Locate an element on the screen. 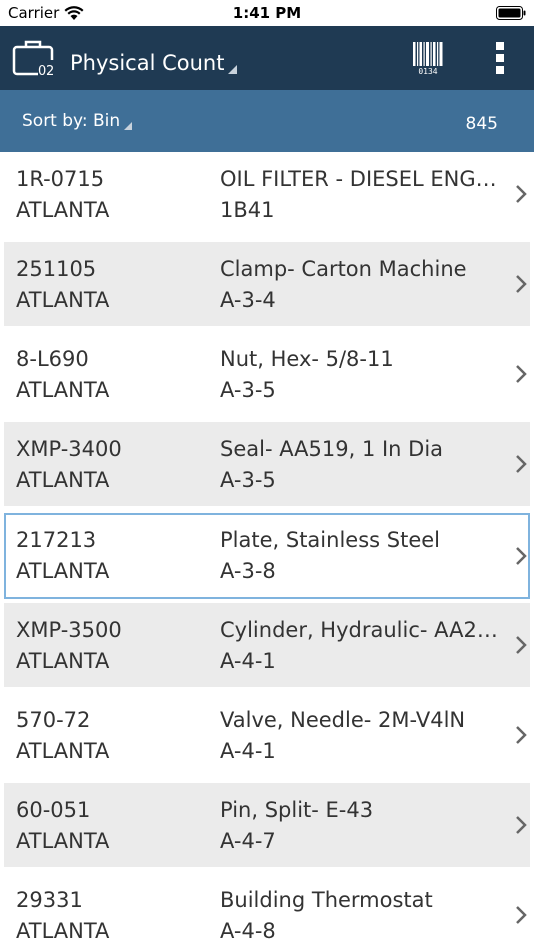 The image size is (534, 950). bin: A-4-7 is located at coordinates (248, 841).